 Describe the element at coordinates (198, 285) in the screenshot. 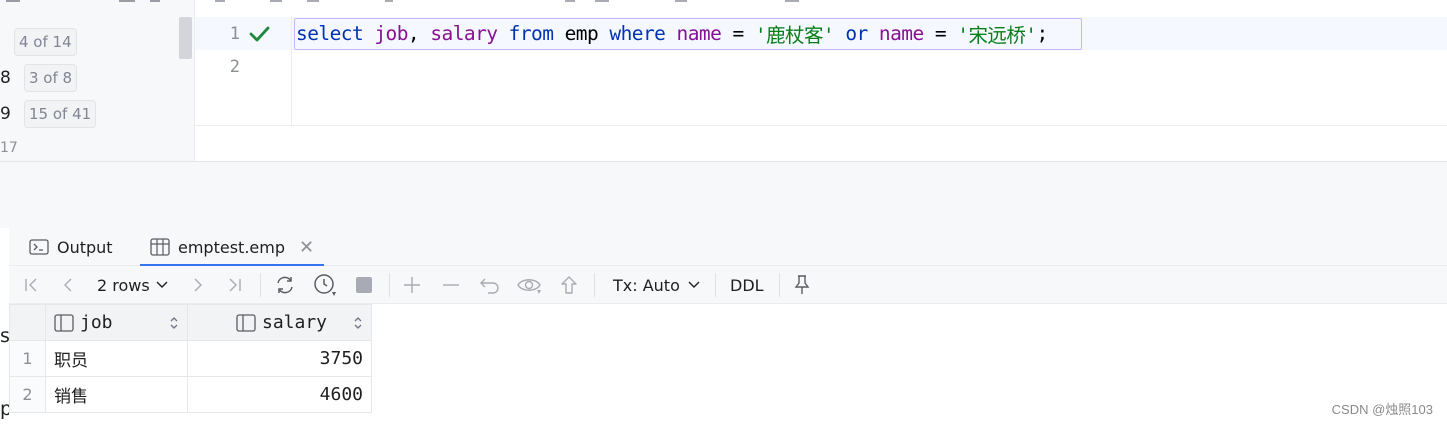

I see `next-page-icon` at that location.